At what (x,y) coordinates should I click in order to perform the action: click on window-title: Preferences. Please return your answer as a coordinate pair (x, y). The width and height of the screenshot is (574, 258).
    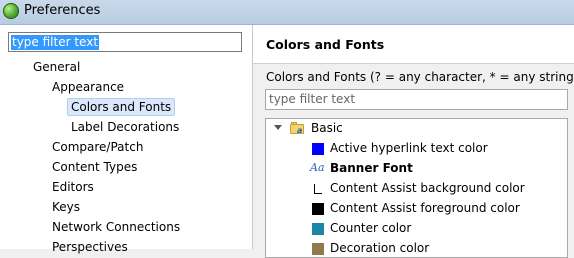
    Looking at the image, I should click on (62, 10).